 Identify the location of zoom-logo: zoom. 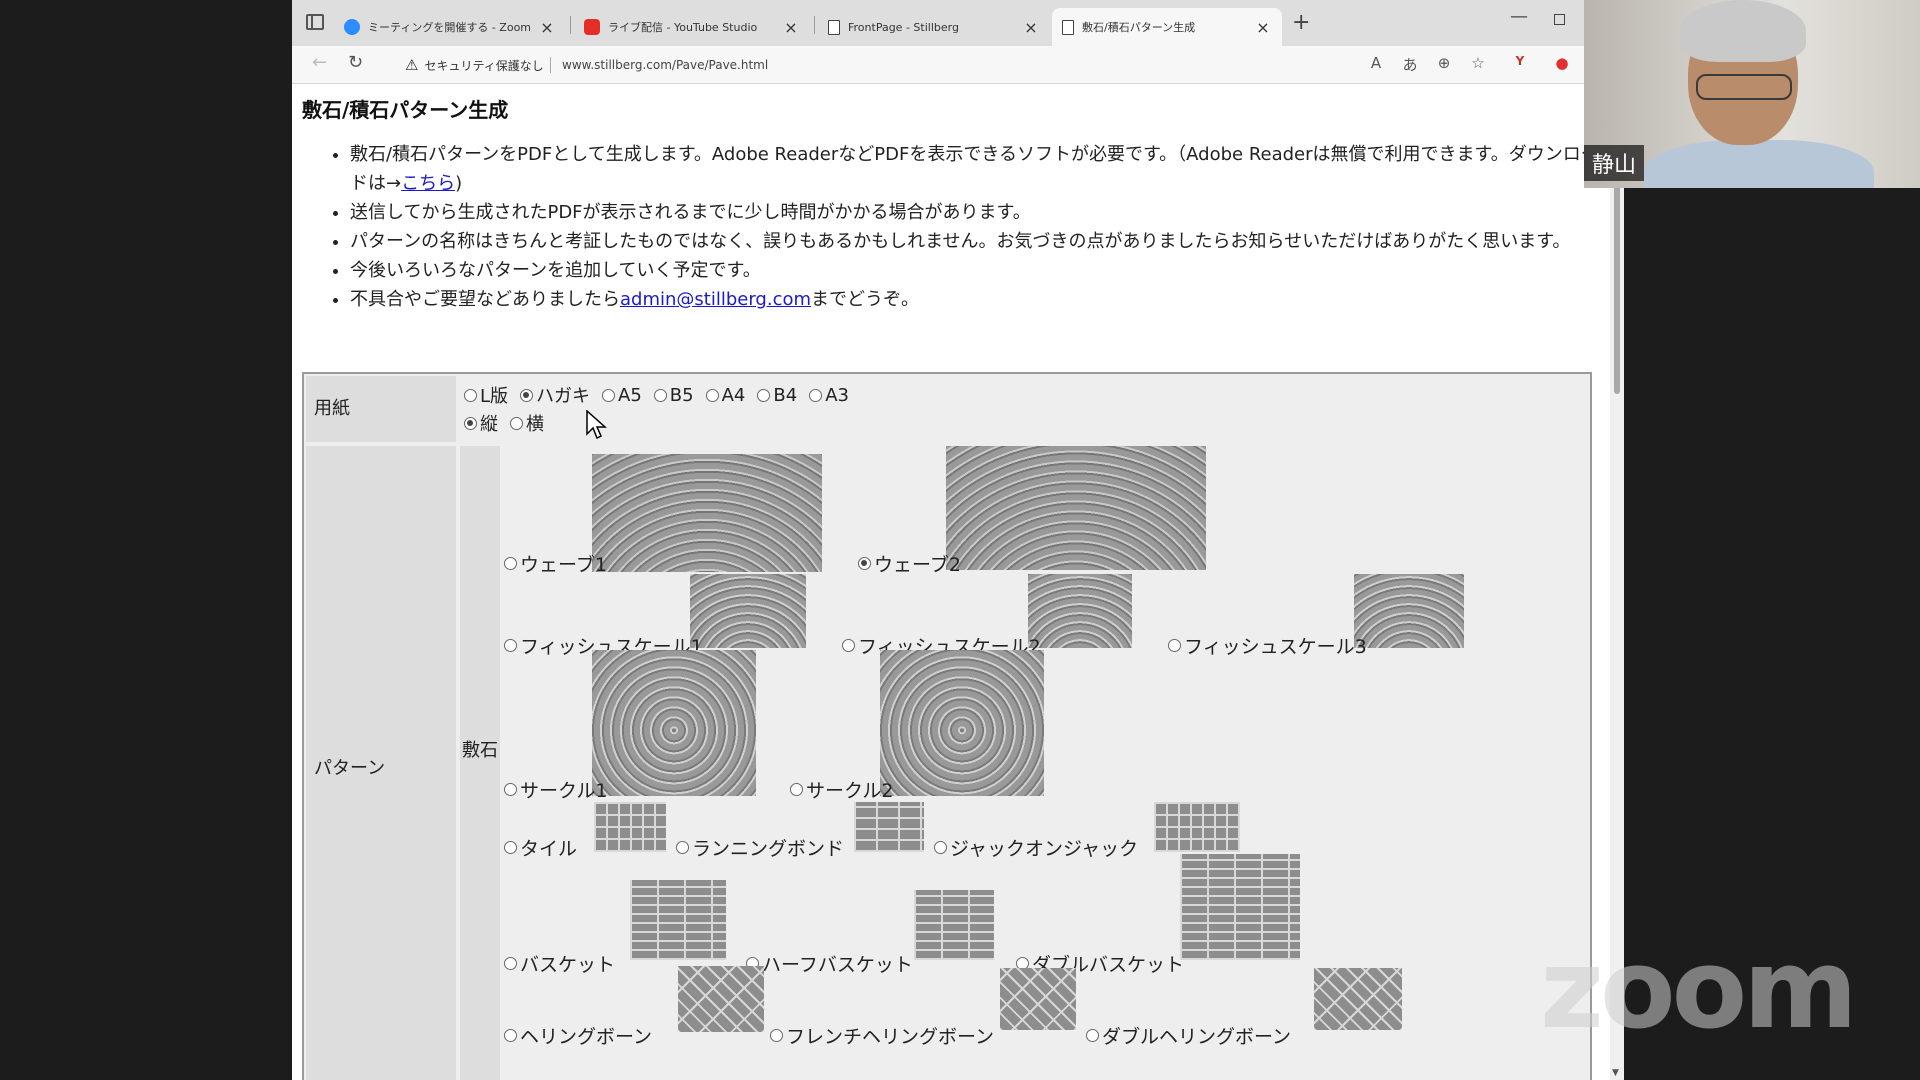
(1699, 989).